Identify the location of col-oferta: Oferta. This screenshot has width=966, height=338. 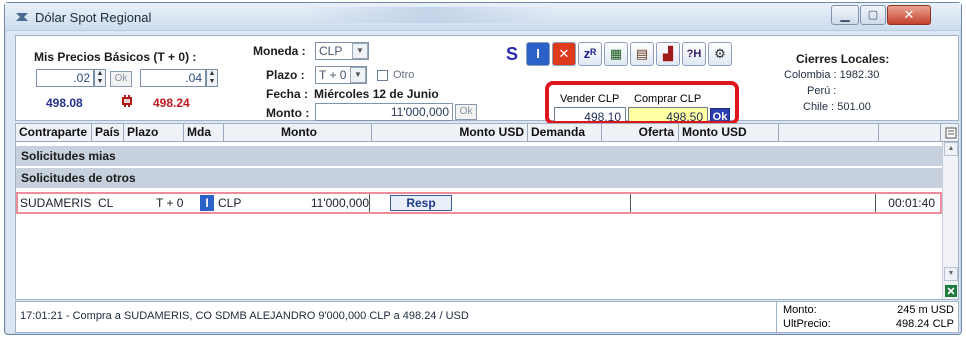
(640, 133).